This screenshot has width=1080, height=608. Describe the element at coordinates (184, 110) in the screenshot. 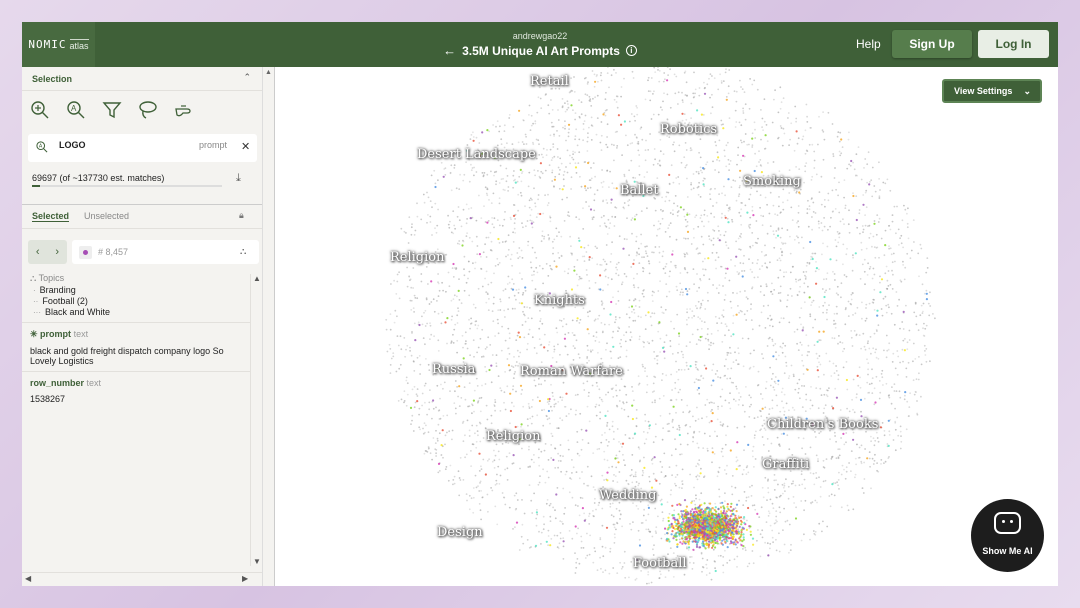

I see `hand-pointer-icon` at that location.